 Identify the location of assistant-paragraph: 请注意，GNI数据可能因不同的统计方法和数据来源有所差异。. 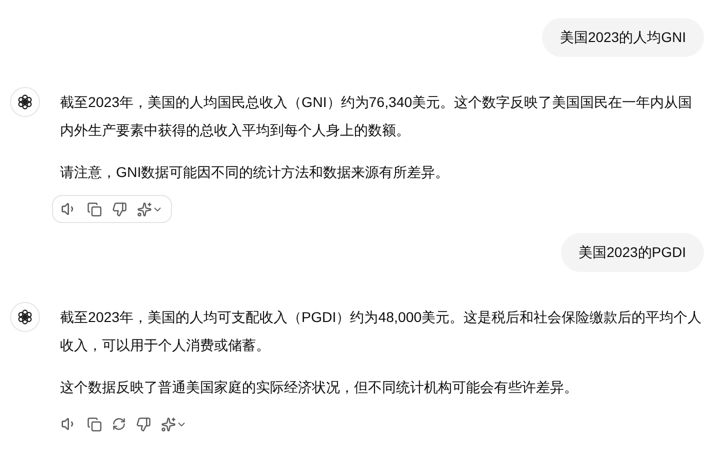
(255, 173).